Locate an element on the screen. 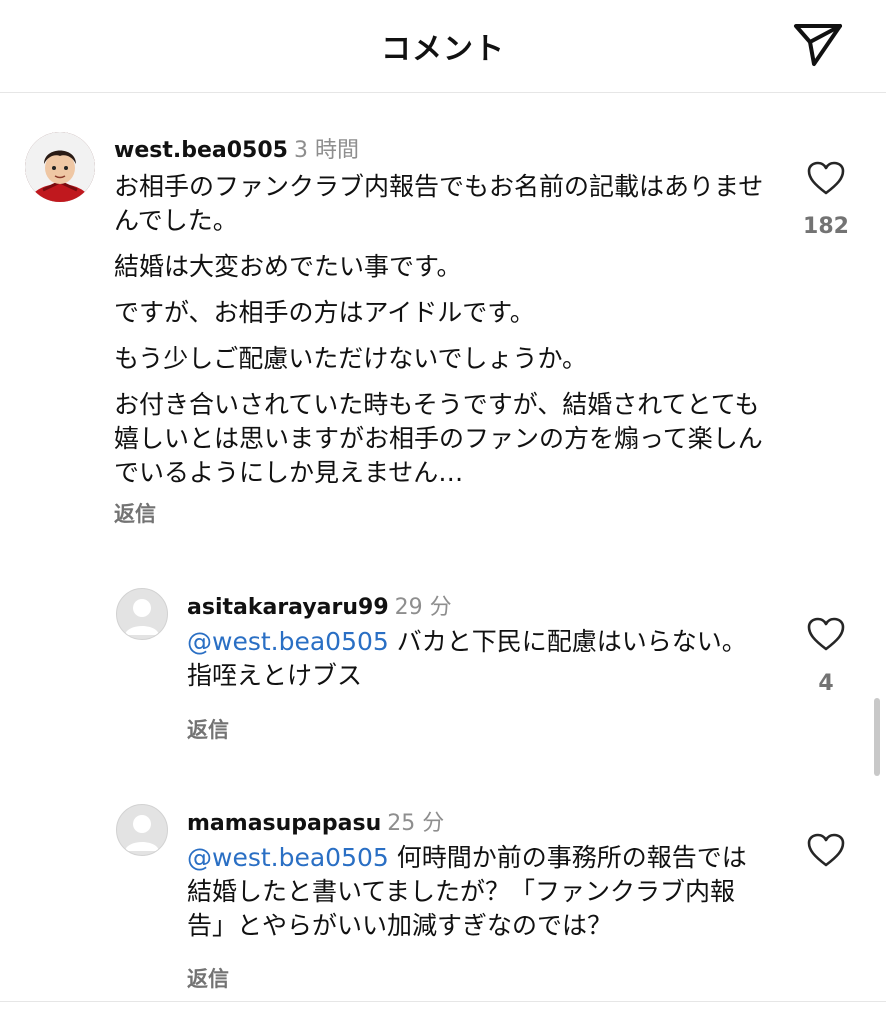 Image resolution: width=886 pixels, height=1024 pixels. comment-meta: west.bea0505 3 時間 is located at coordinates (236, 148).